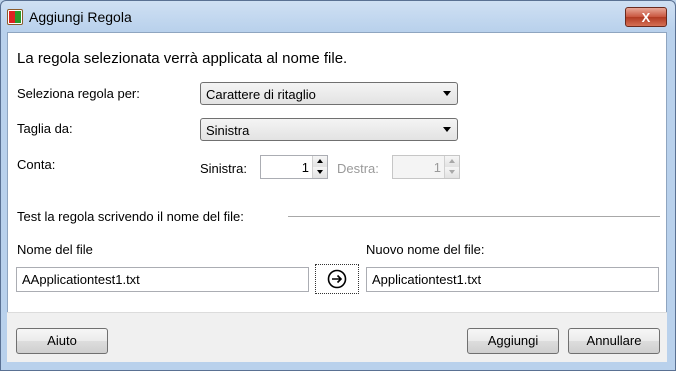 The image size is (676, 371). I want to click on filename-field, so click(162, 279).